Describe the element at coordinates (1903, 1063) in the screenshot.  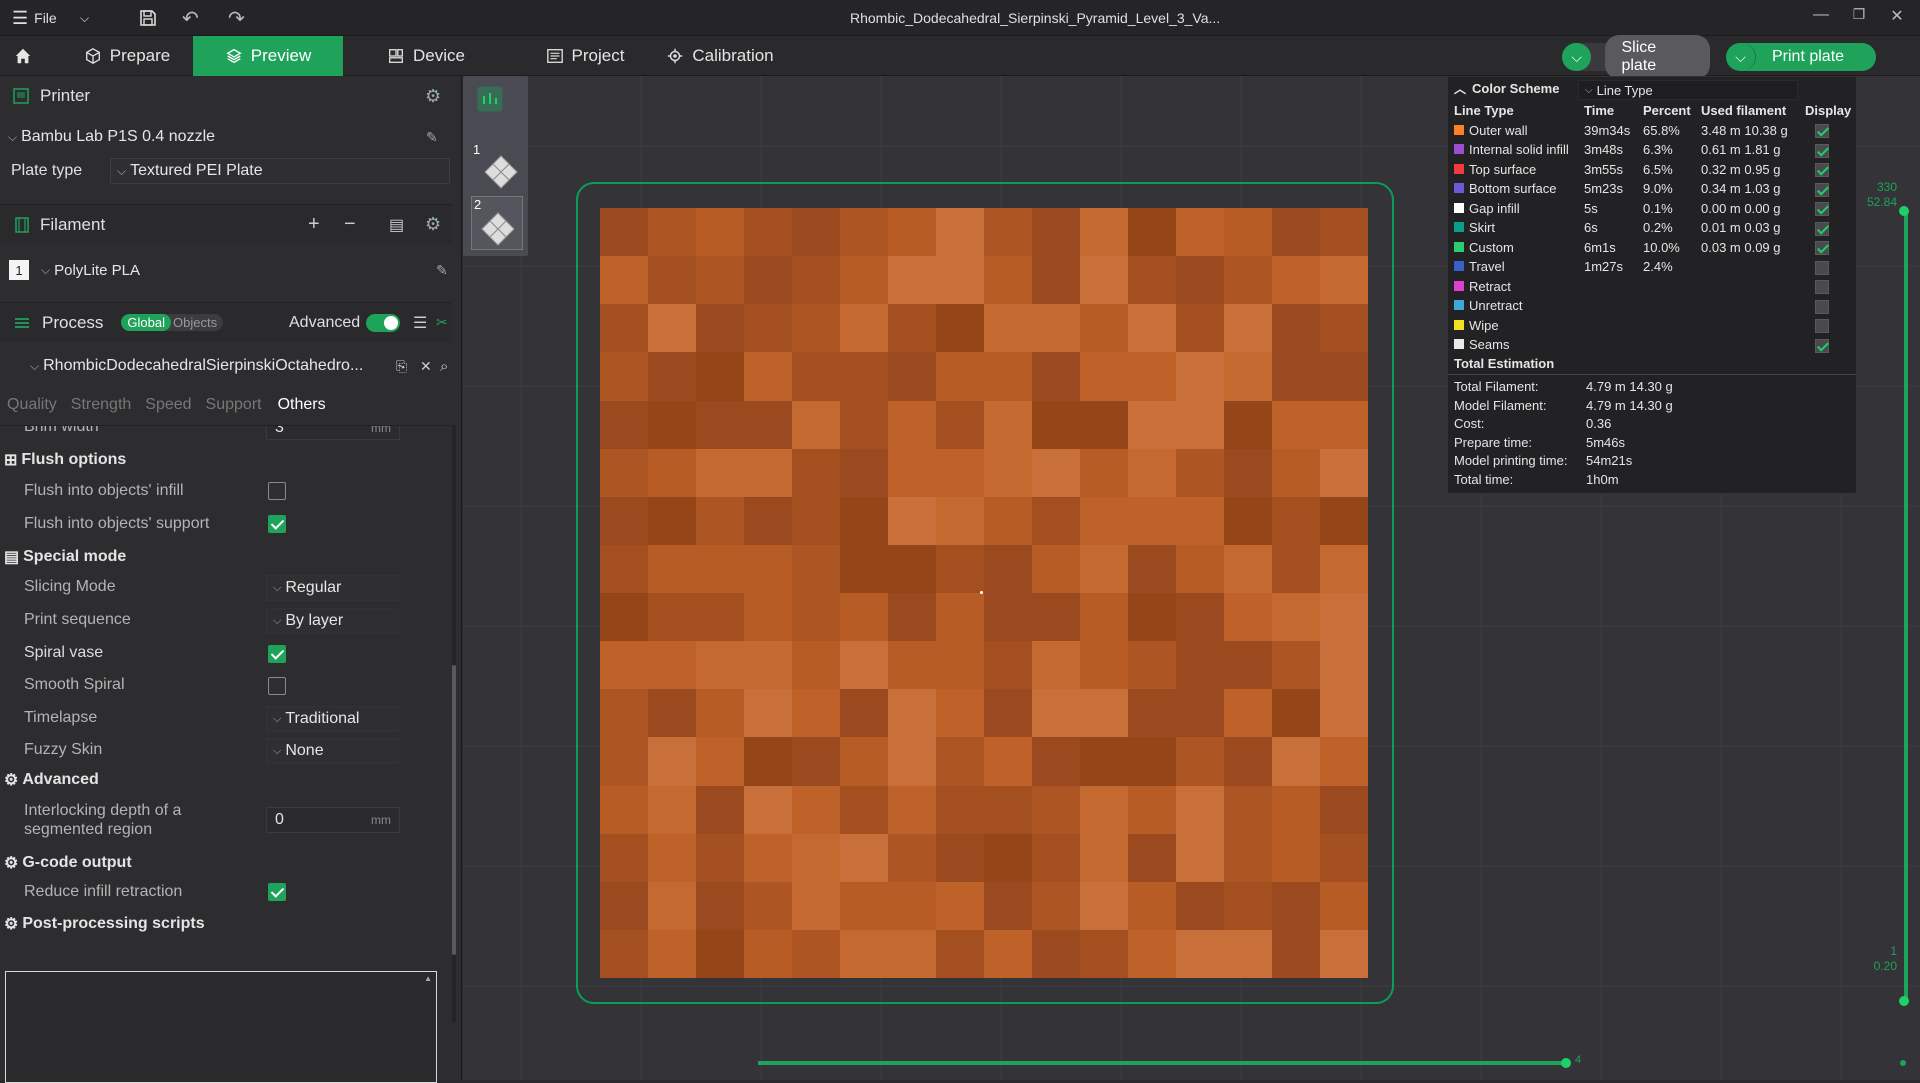
I see `slider-corner-dot` at that location.